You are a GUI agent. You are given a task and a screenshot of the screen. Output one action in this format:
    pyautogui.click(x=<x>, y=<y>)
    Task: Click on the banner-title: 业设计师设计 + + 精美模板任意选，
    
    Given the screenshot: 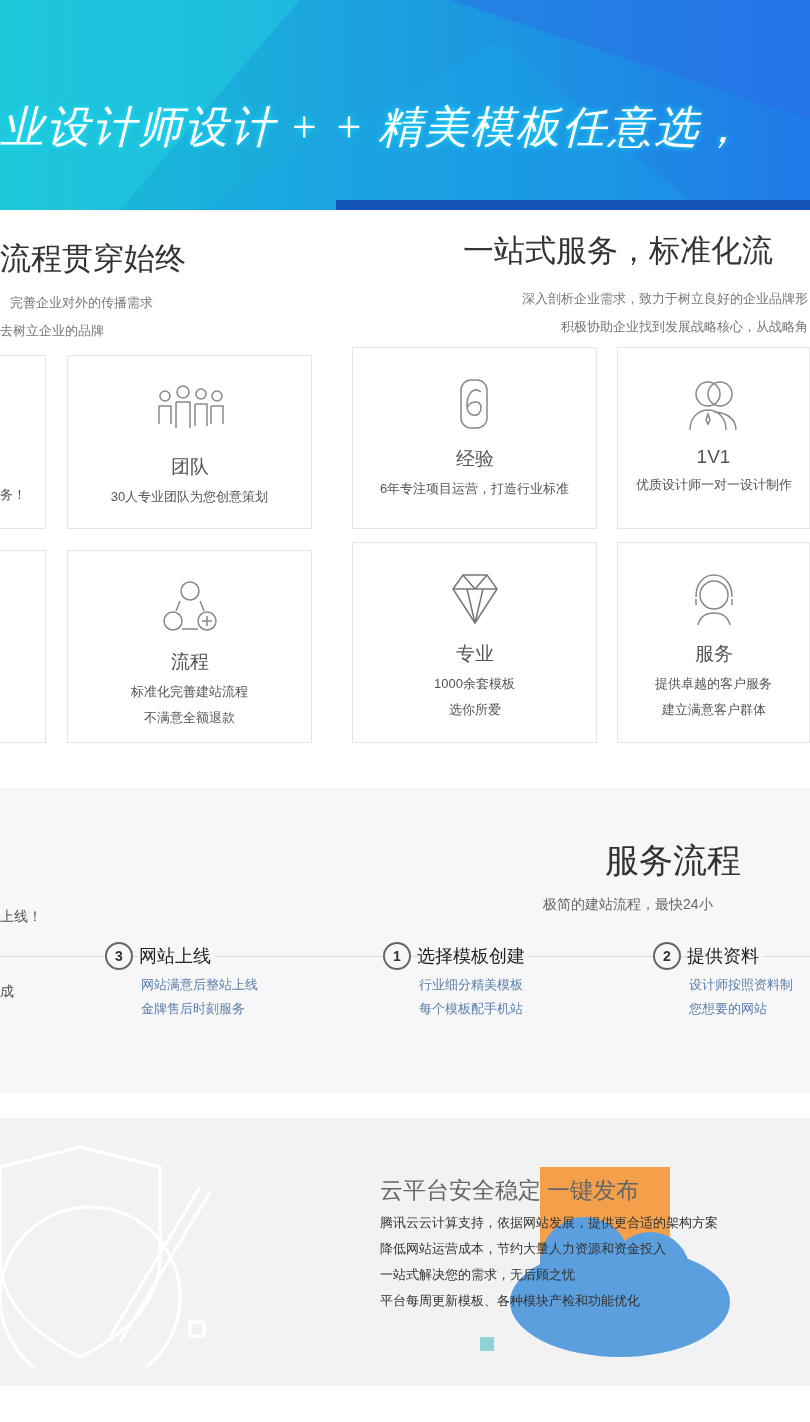 What is the action you would take?
    pyautogui.click(x=373, y=128)
    